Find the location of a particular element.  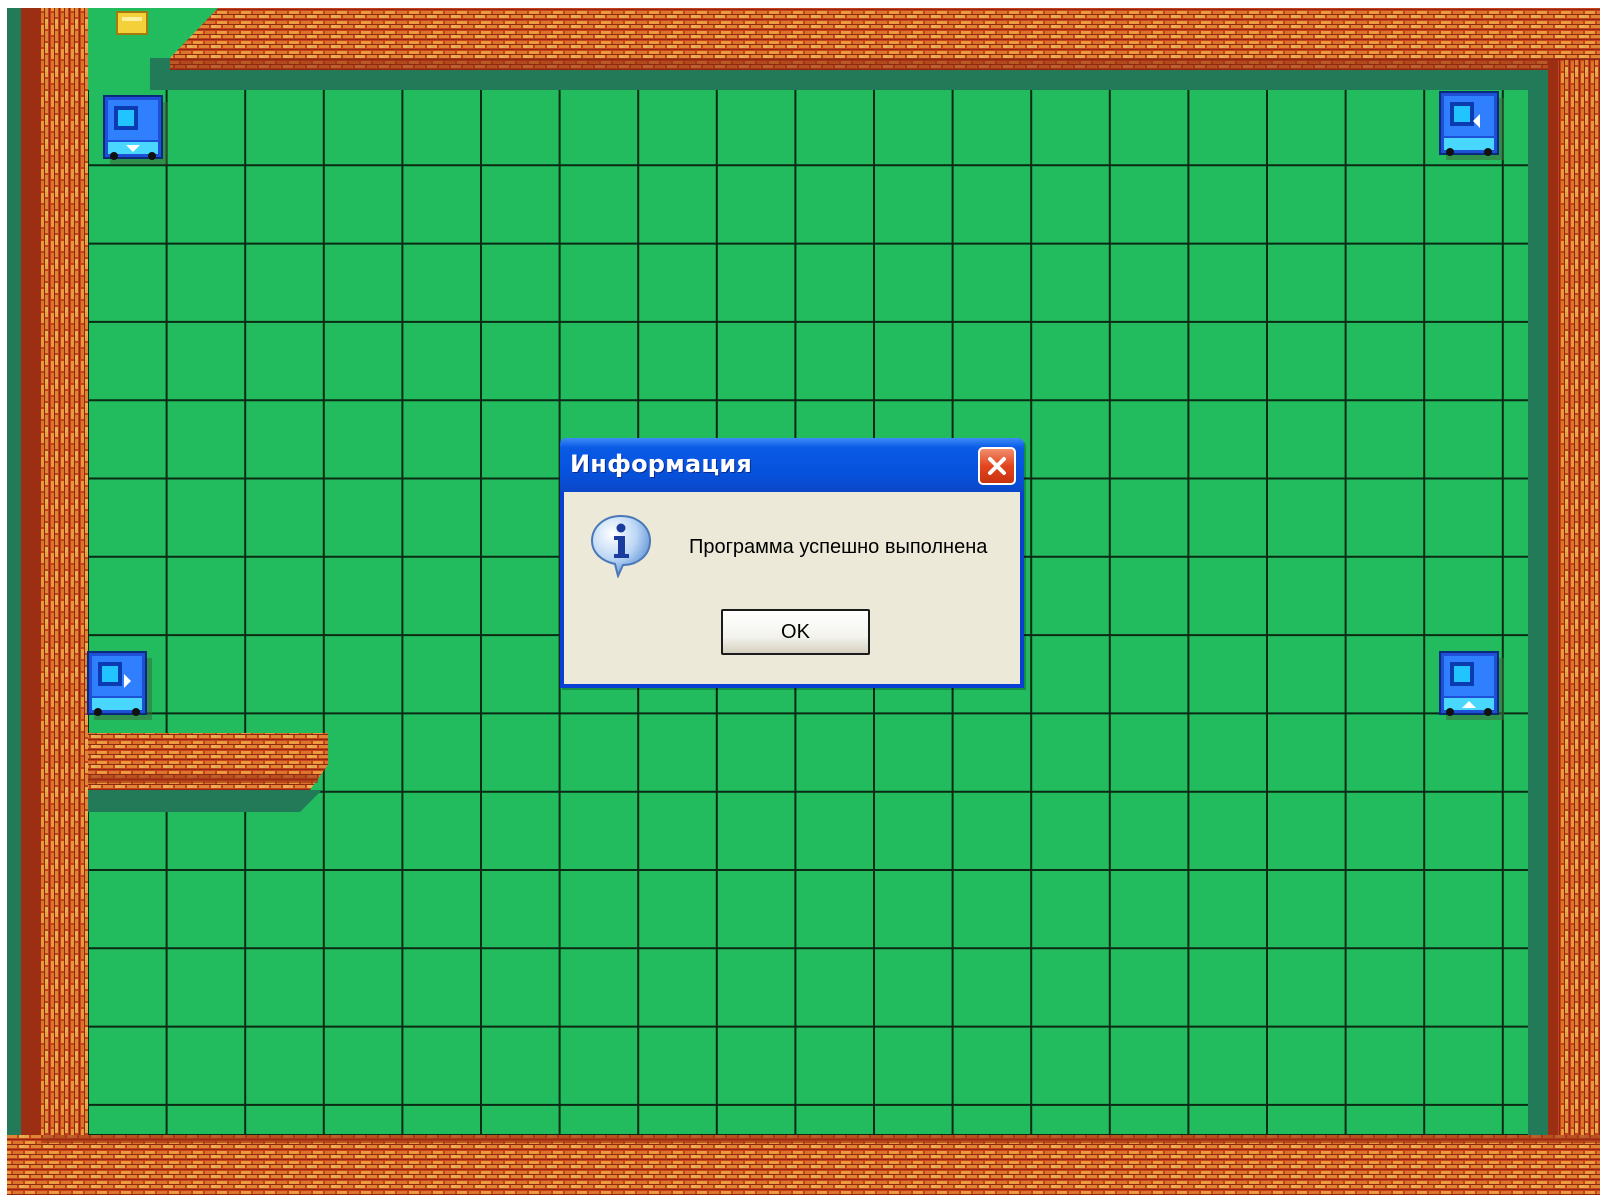

dialog-title: Информация is located at coordinates (661, 464).